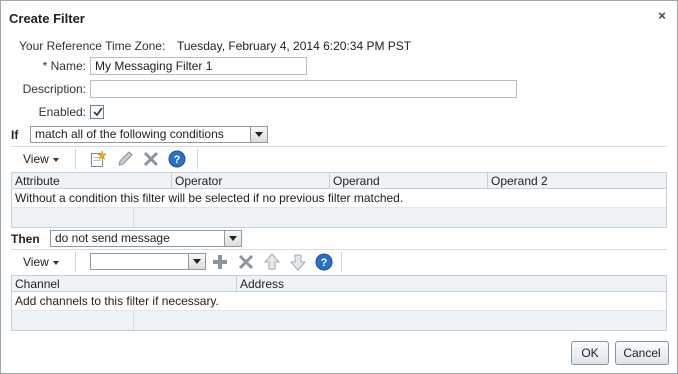 This screenshot has width=678, height=374. I want to click on timezone-value: Tuesday, February 4, 2014 6:20:34 PM PST, so click(294, 46).